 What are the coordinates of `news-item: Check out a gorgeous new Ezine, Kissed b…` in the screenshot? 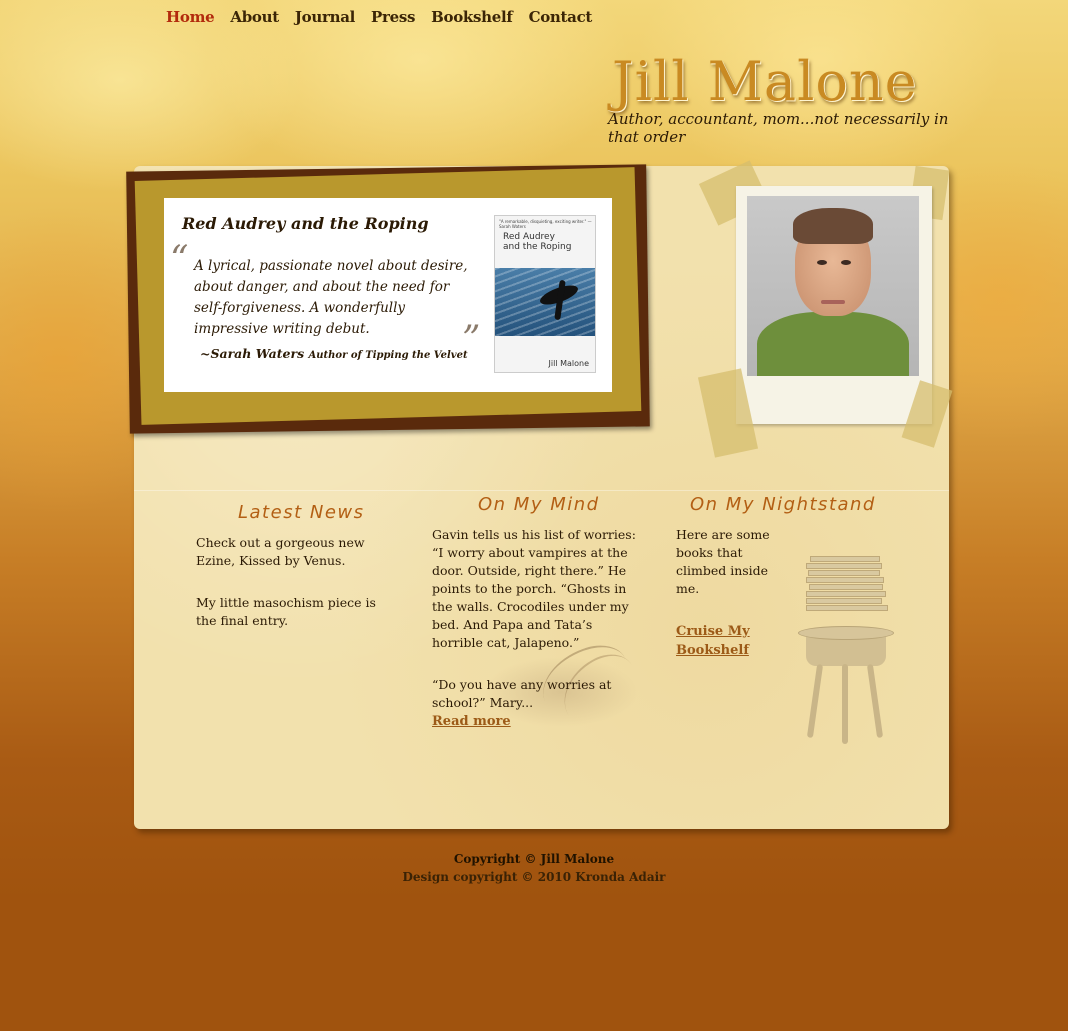 It's located at (294, 552).